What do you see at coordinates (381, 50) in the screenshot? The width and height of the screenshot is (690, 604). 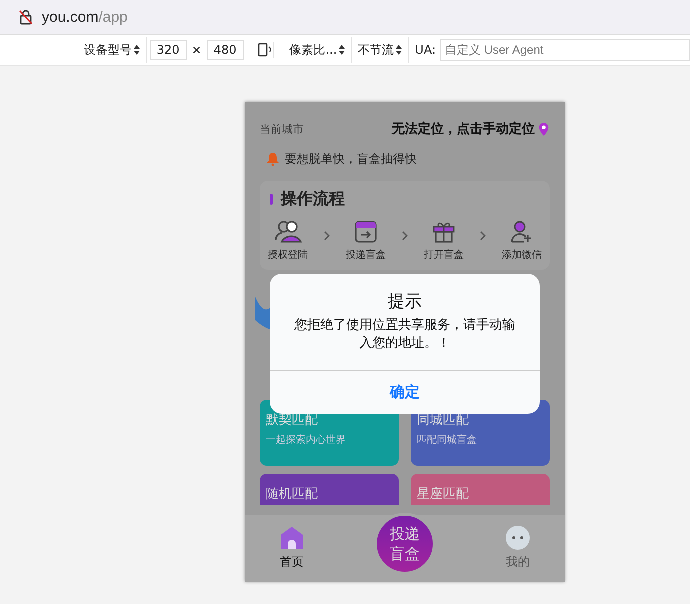 I see `throttle-select: 不节流` at bounding box center [381, 50].